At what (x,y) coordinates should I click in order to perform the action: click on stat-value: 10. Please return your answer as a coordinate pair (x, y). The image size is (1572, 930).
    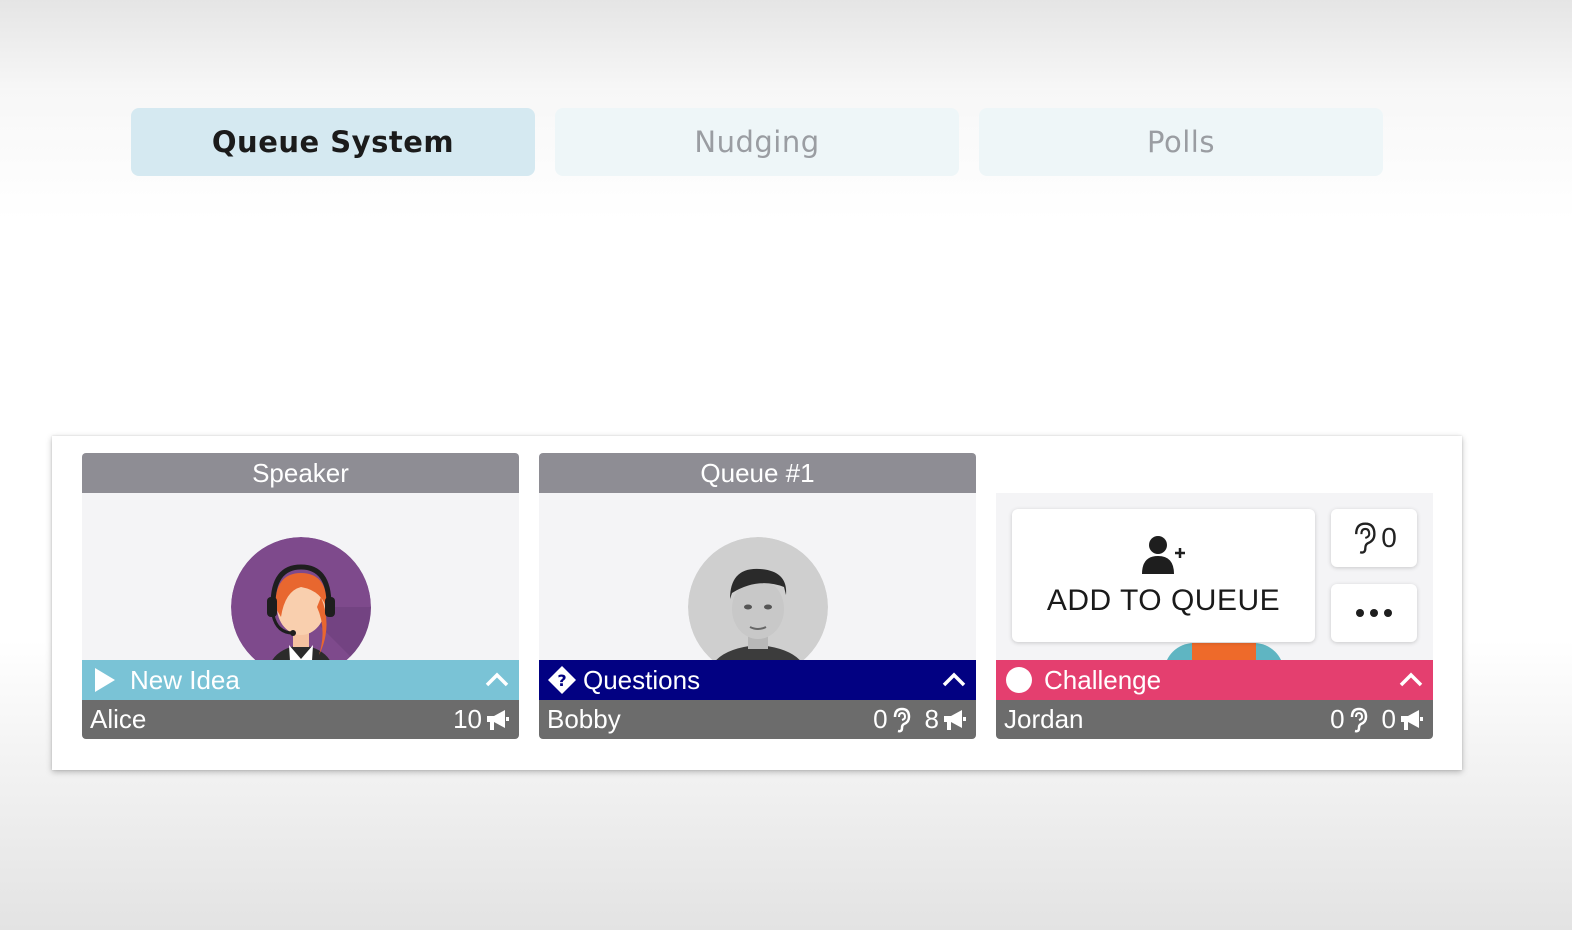
    Looking at the image, I should click on (467, 719).